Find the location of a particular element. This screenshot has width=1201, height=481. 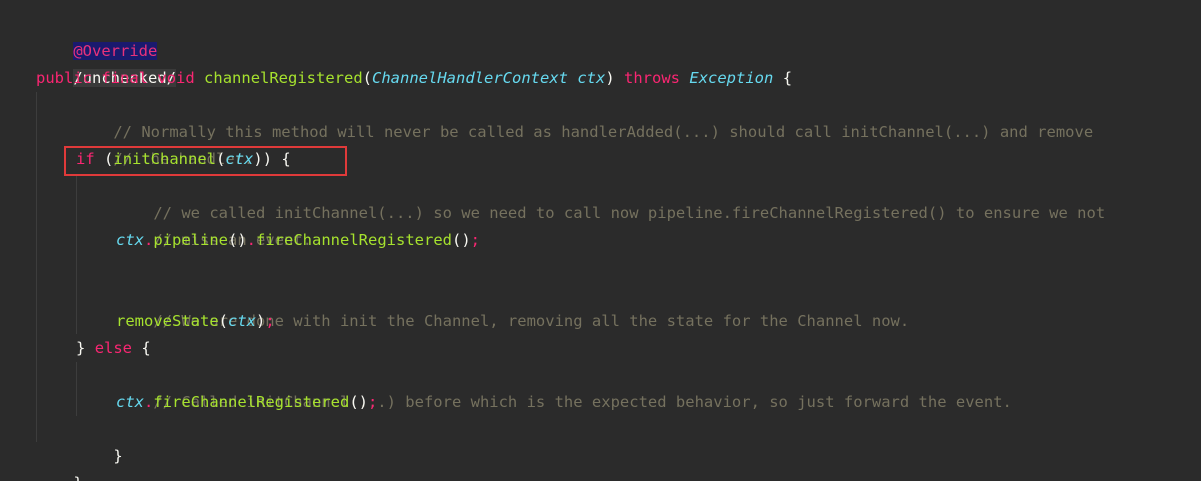

method-pipeline: pipeline is located at coordinates (190, 240).